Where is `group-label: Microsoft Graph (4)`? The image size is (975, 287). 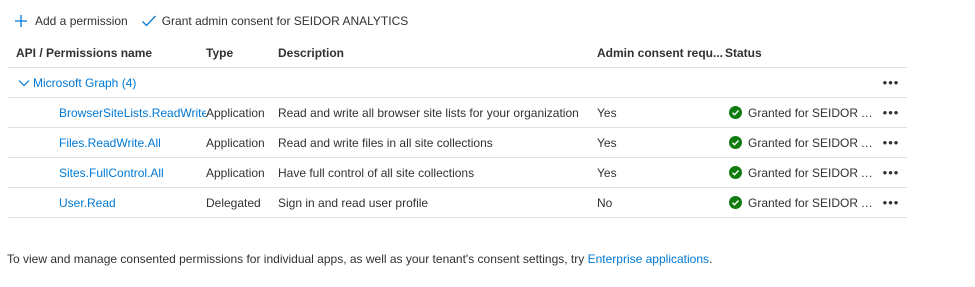 group-label: Microsoft Graph (4) is located at coordinates (85, 82).